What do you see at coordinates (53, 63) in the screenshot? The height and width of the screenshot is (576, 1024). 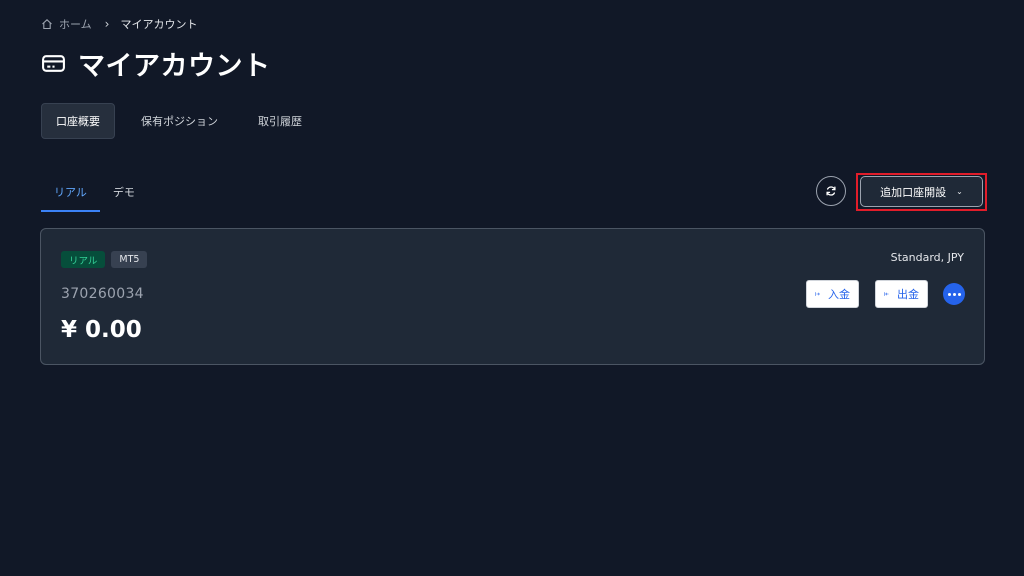 I see `credit-card-icon` at bounding box center [53, 63].